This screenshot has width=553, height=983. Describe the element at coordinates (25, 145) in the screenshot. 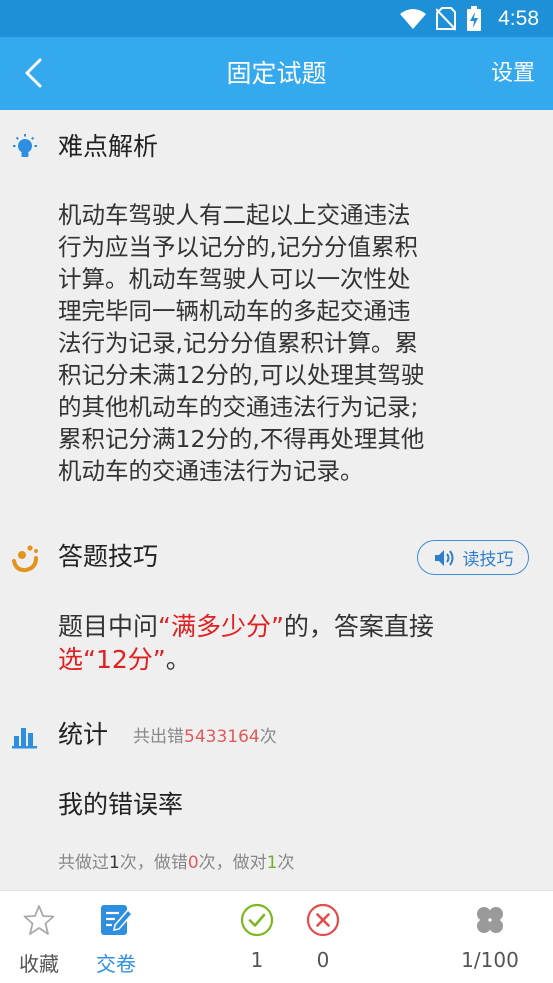

I see `lightbulb-icon` at that location.